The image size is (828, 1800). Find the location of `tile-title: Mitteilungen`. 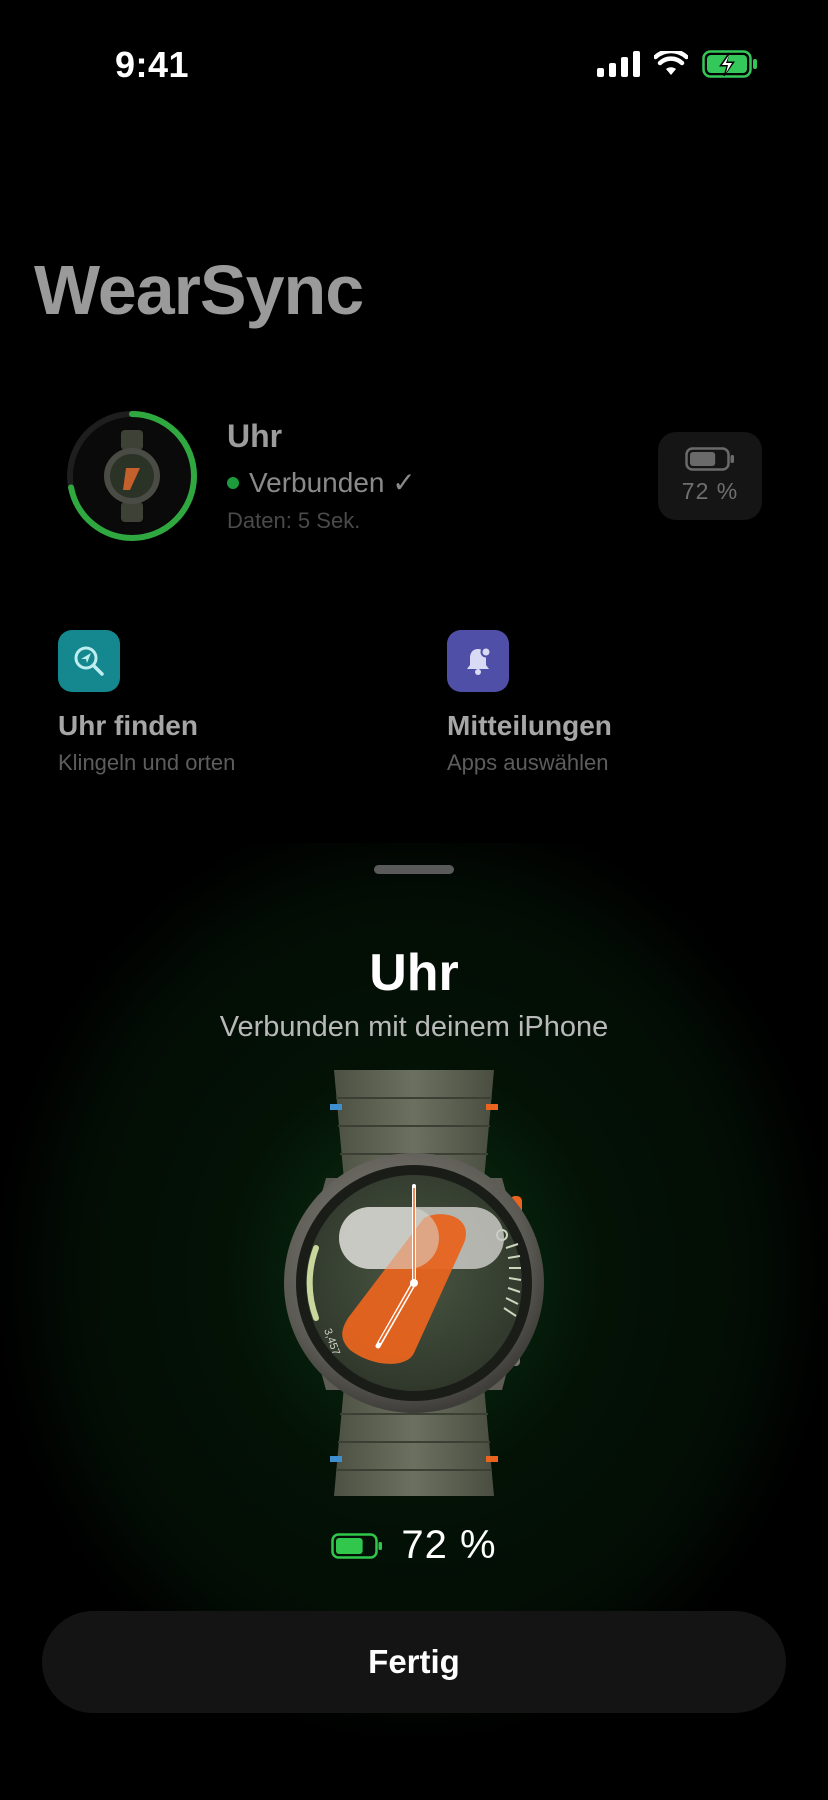

tile-title: Mitteilungen is located at coordinates (529, 725).